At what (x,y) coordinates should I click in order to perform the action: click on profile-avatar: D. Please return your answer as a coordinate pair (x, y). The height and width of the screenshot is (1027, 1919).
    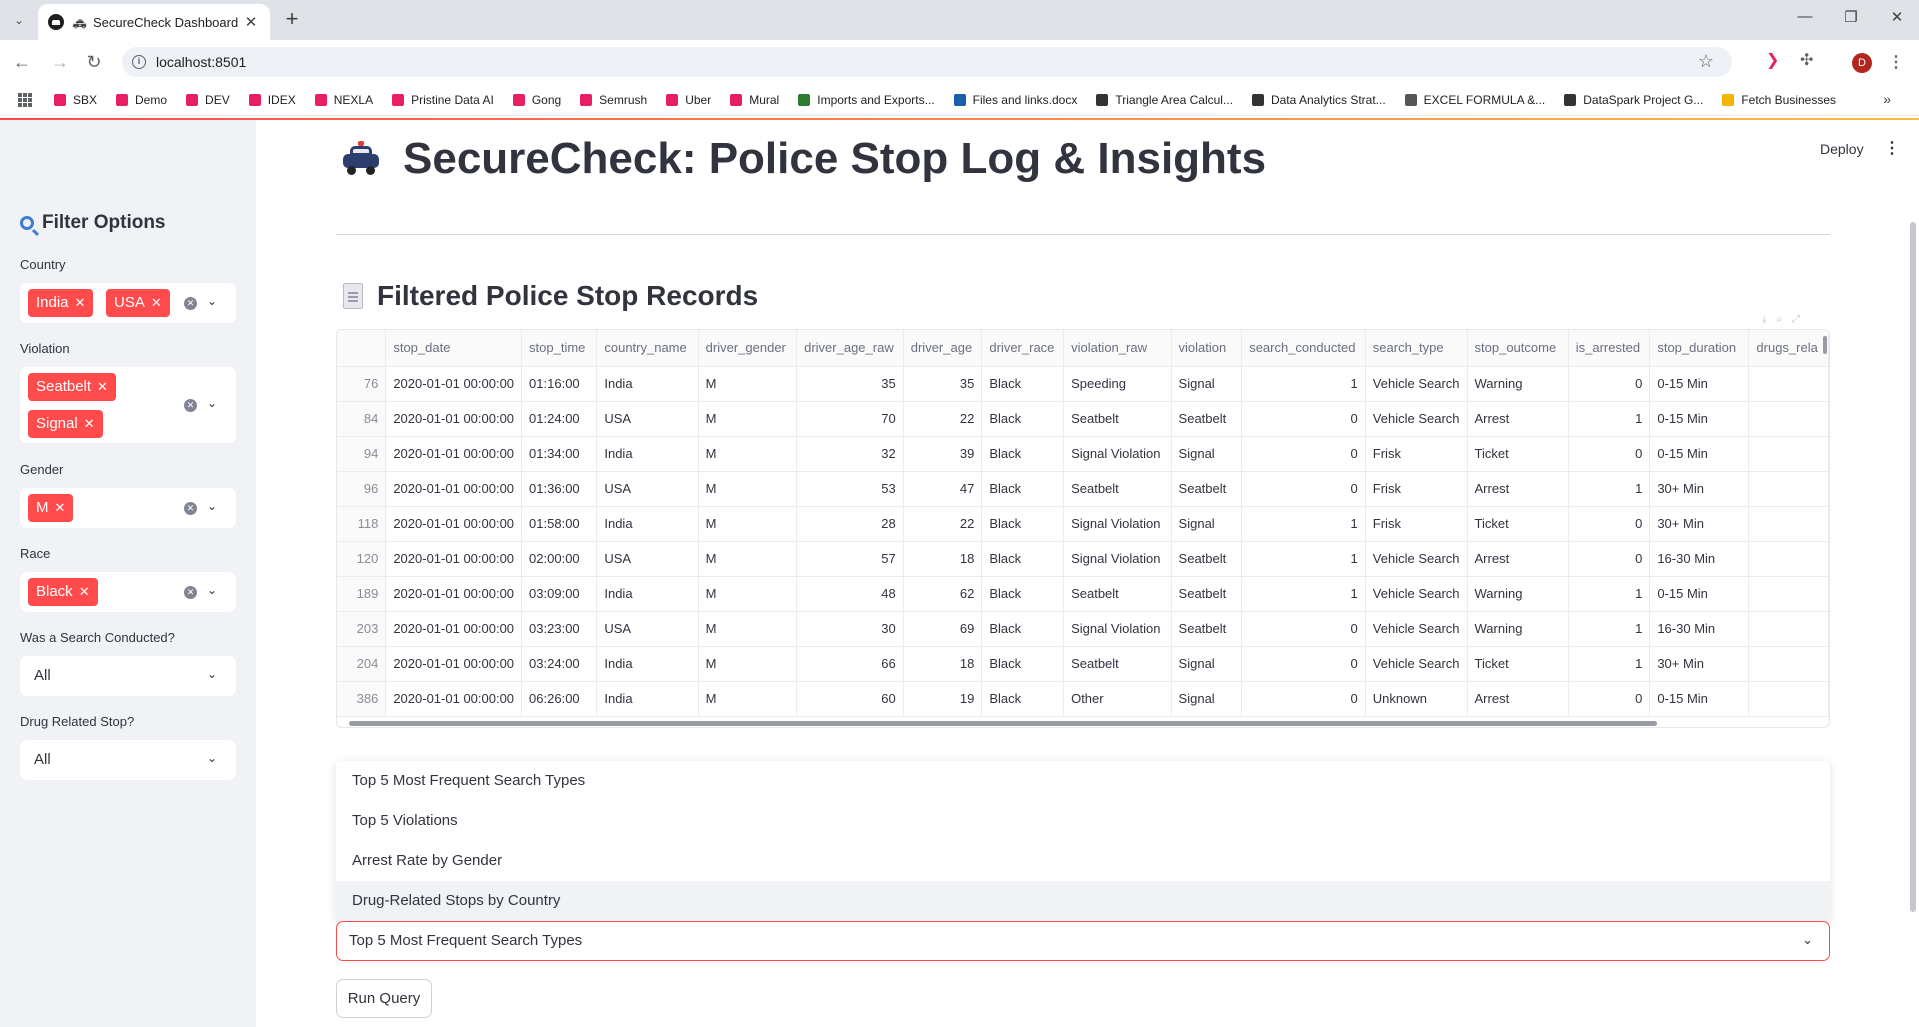
    Looking at the image, I should click on (1862, 63).